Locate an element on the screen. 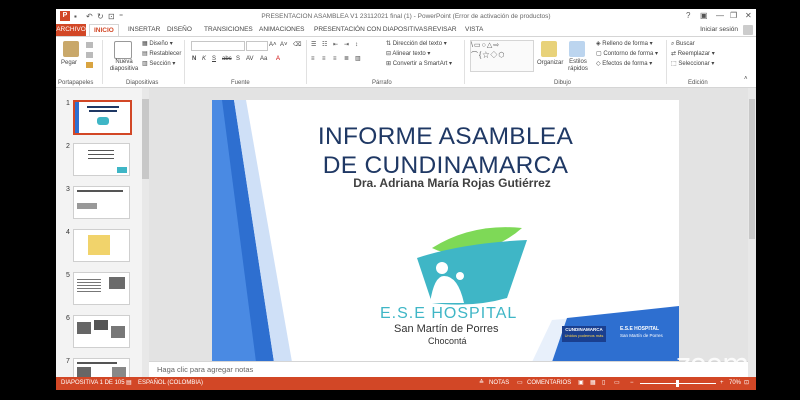 This screenshot has width=800, height=400. quick-styles-icon is located at coordinates (577, 49).